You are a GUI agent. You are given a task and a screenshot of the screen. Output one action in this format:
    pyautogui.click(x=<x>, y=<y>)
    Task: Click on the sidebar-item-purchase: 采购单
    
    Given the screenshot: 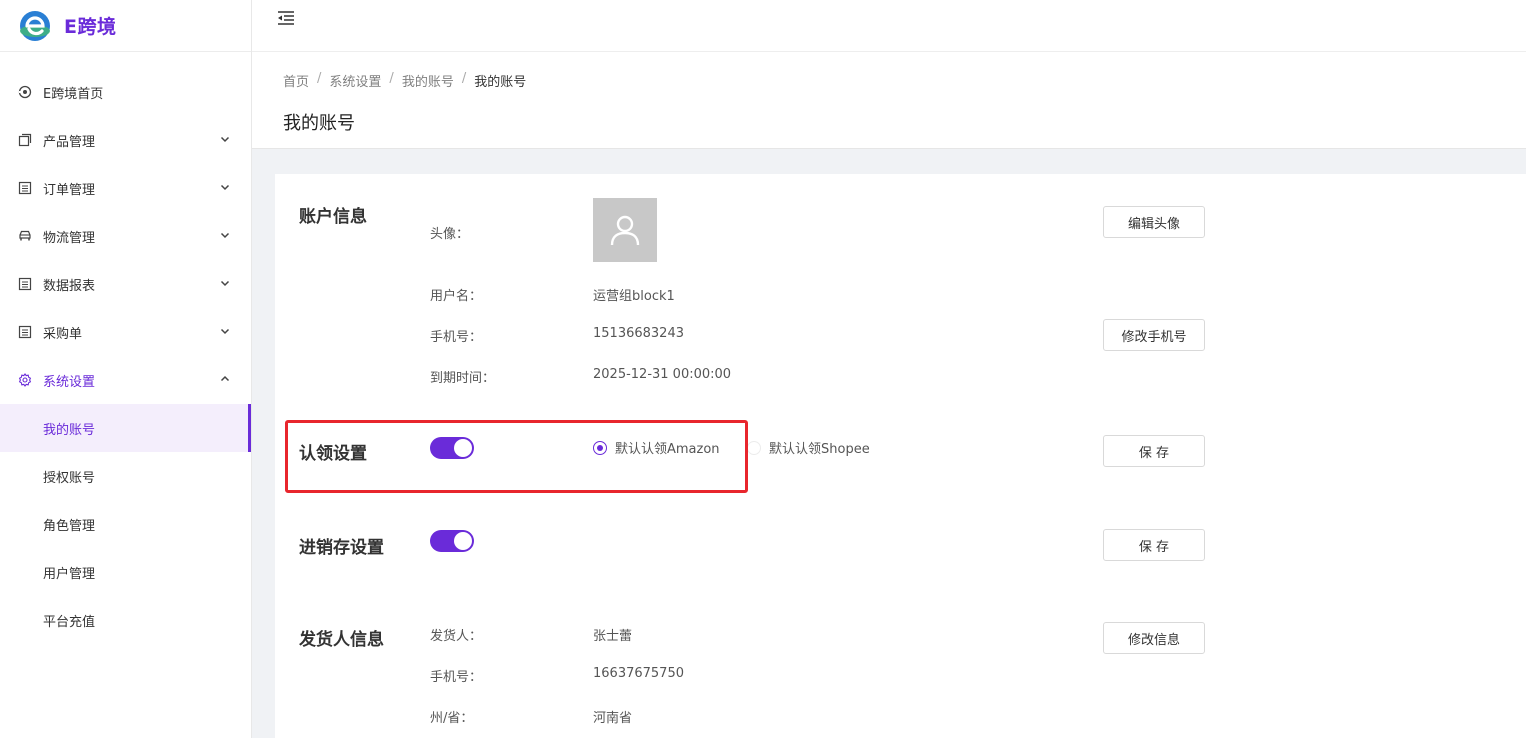 What is the action you would take?
    pyautogui.click(x=125, y=332)
    